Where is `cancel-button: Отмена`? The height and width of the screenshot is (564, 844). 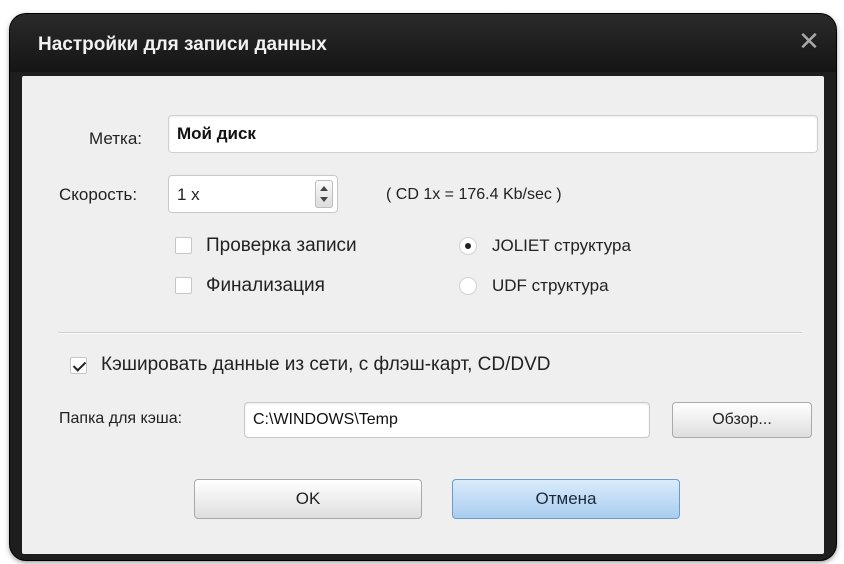 cancel-button: Отмена is located at coordinates (566, 499).